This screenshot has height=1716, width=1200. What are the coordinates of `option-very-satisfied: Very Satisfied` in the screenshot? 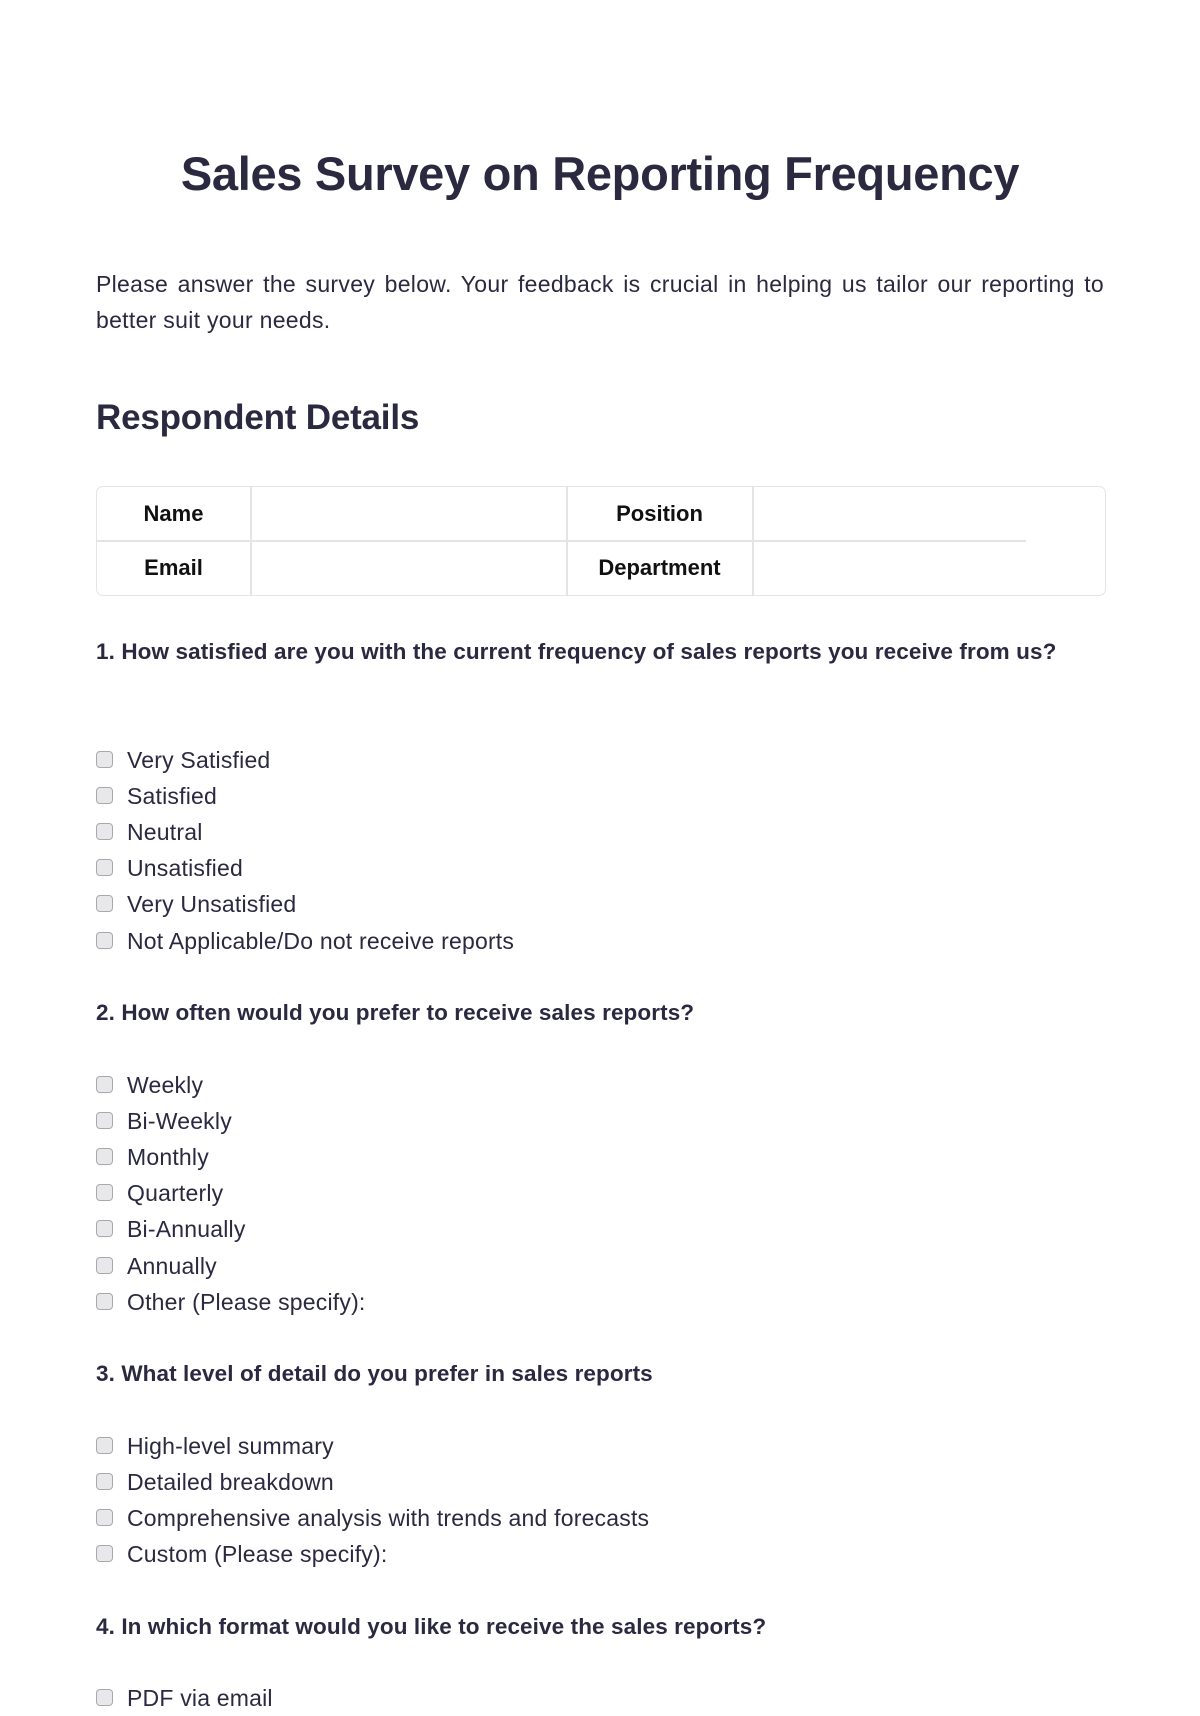 It's located at (600, 760).